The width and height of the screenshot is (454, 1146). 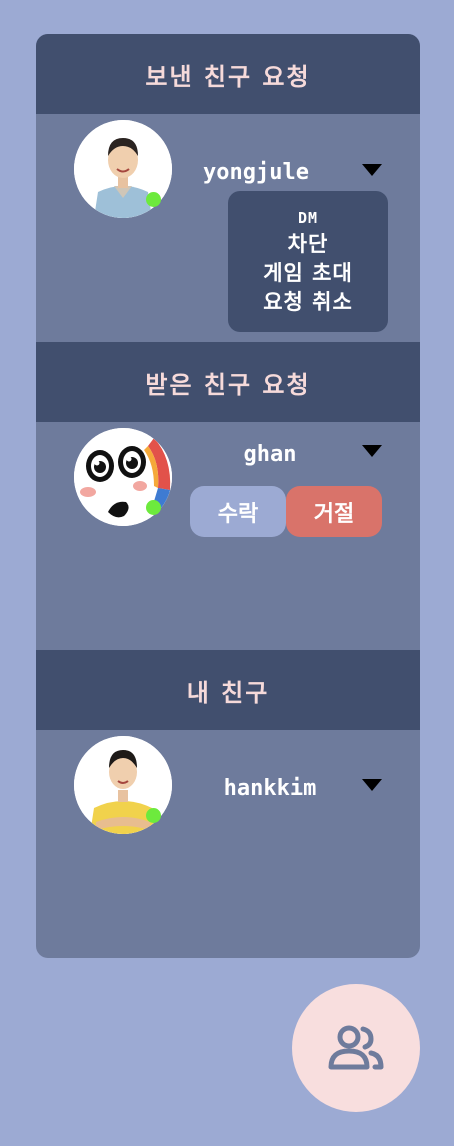 I want to click on received-requests-header: 받은 친구 요청, so click(x=228, y=382).